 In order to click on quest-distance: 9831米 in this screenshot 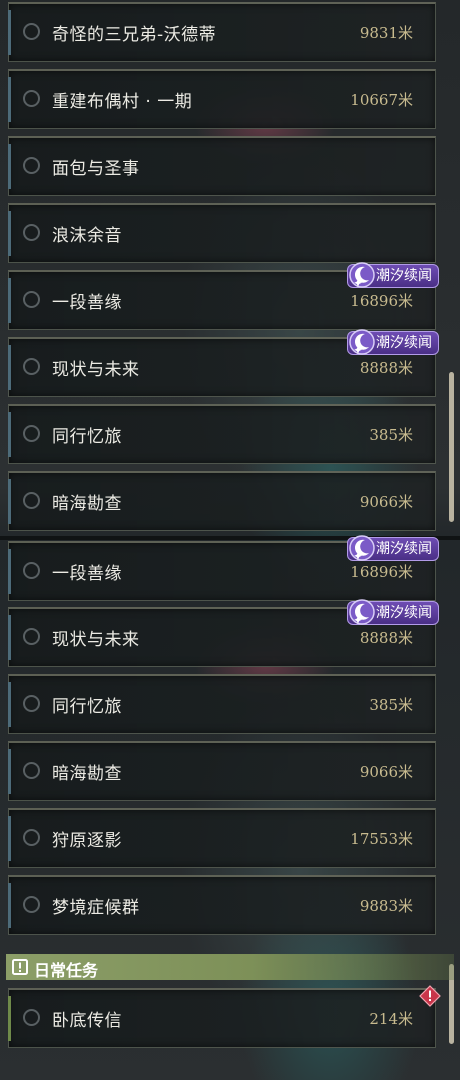, I will do `click(386, 33)`.